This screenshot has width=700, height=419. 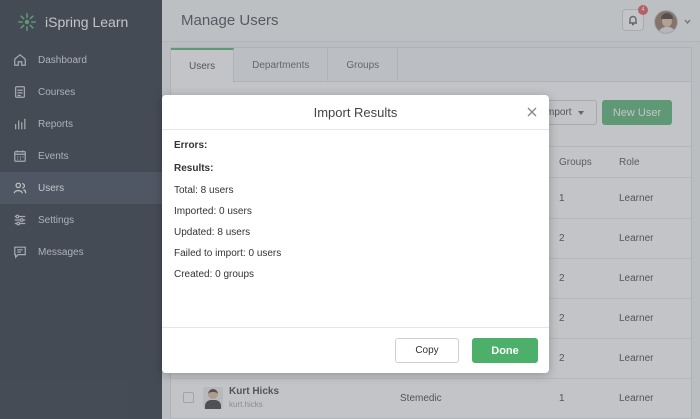 I want to click on close-icon, so click(x=532, y=112).